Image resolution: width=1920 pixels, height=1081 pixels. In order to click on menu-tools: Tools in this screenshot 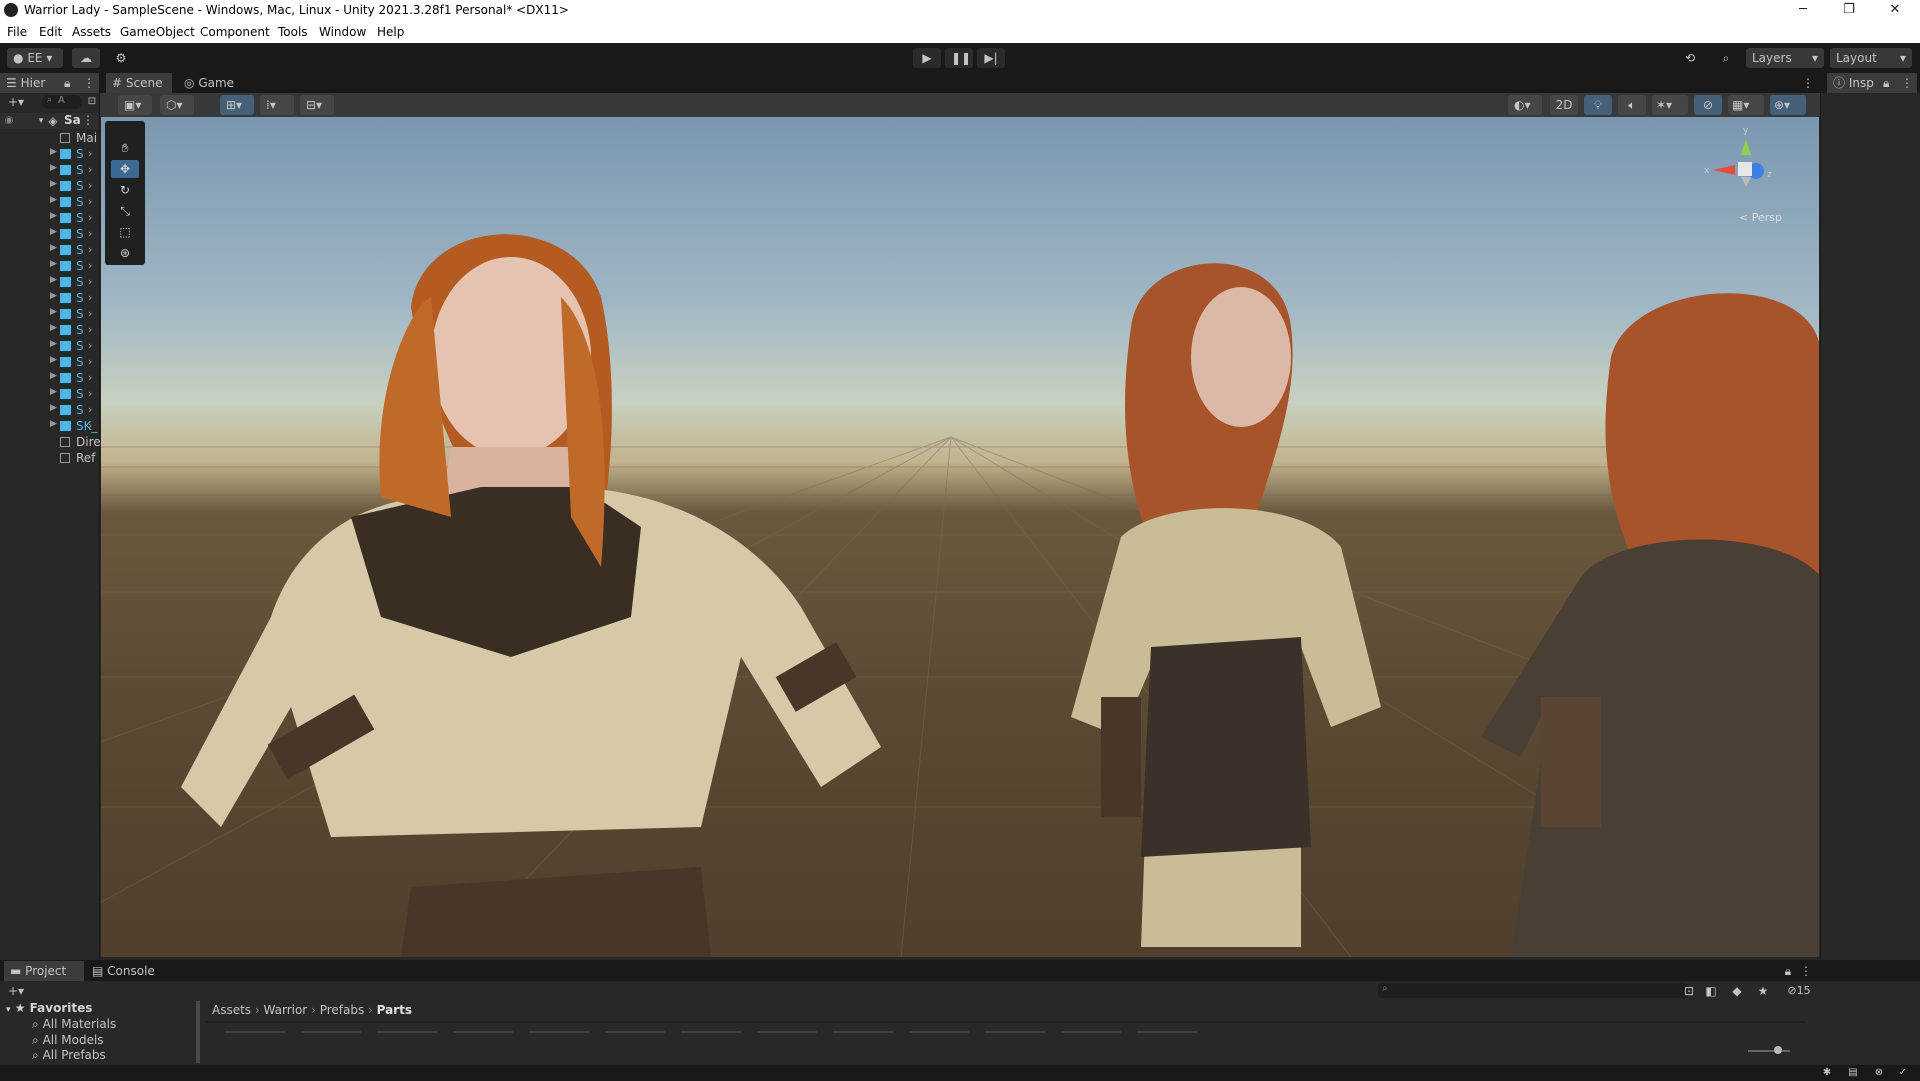, I will do `click(293, 32)`.